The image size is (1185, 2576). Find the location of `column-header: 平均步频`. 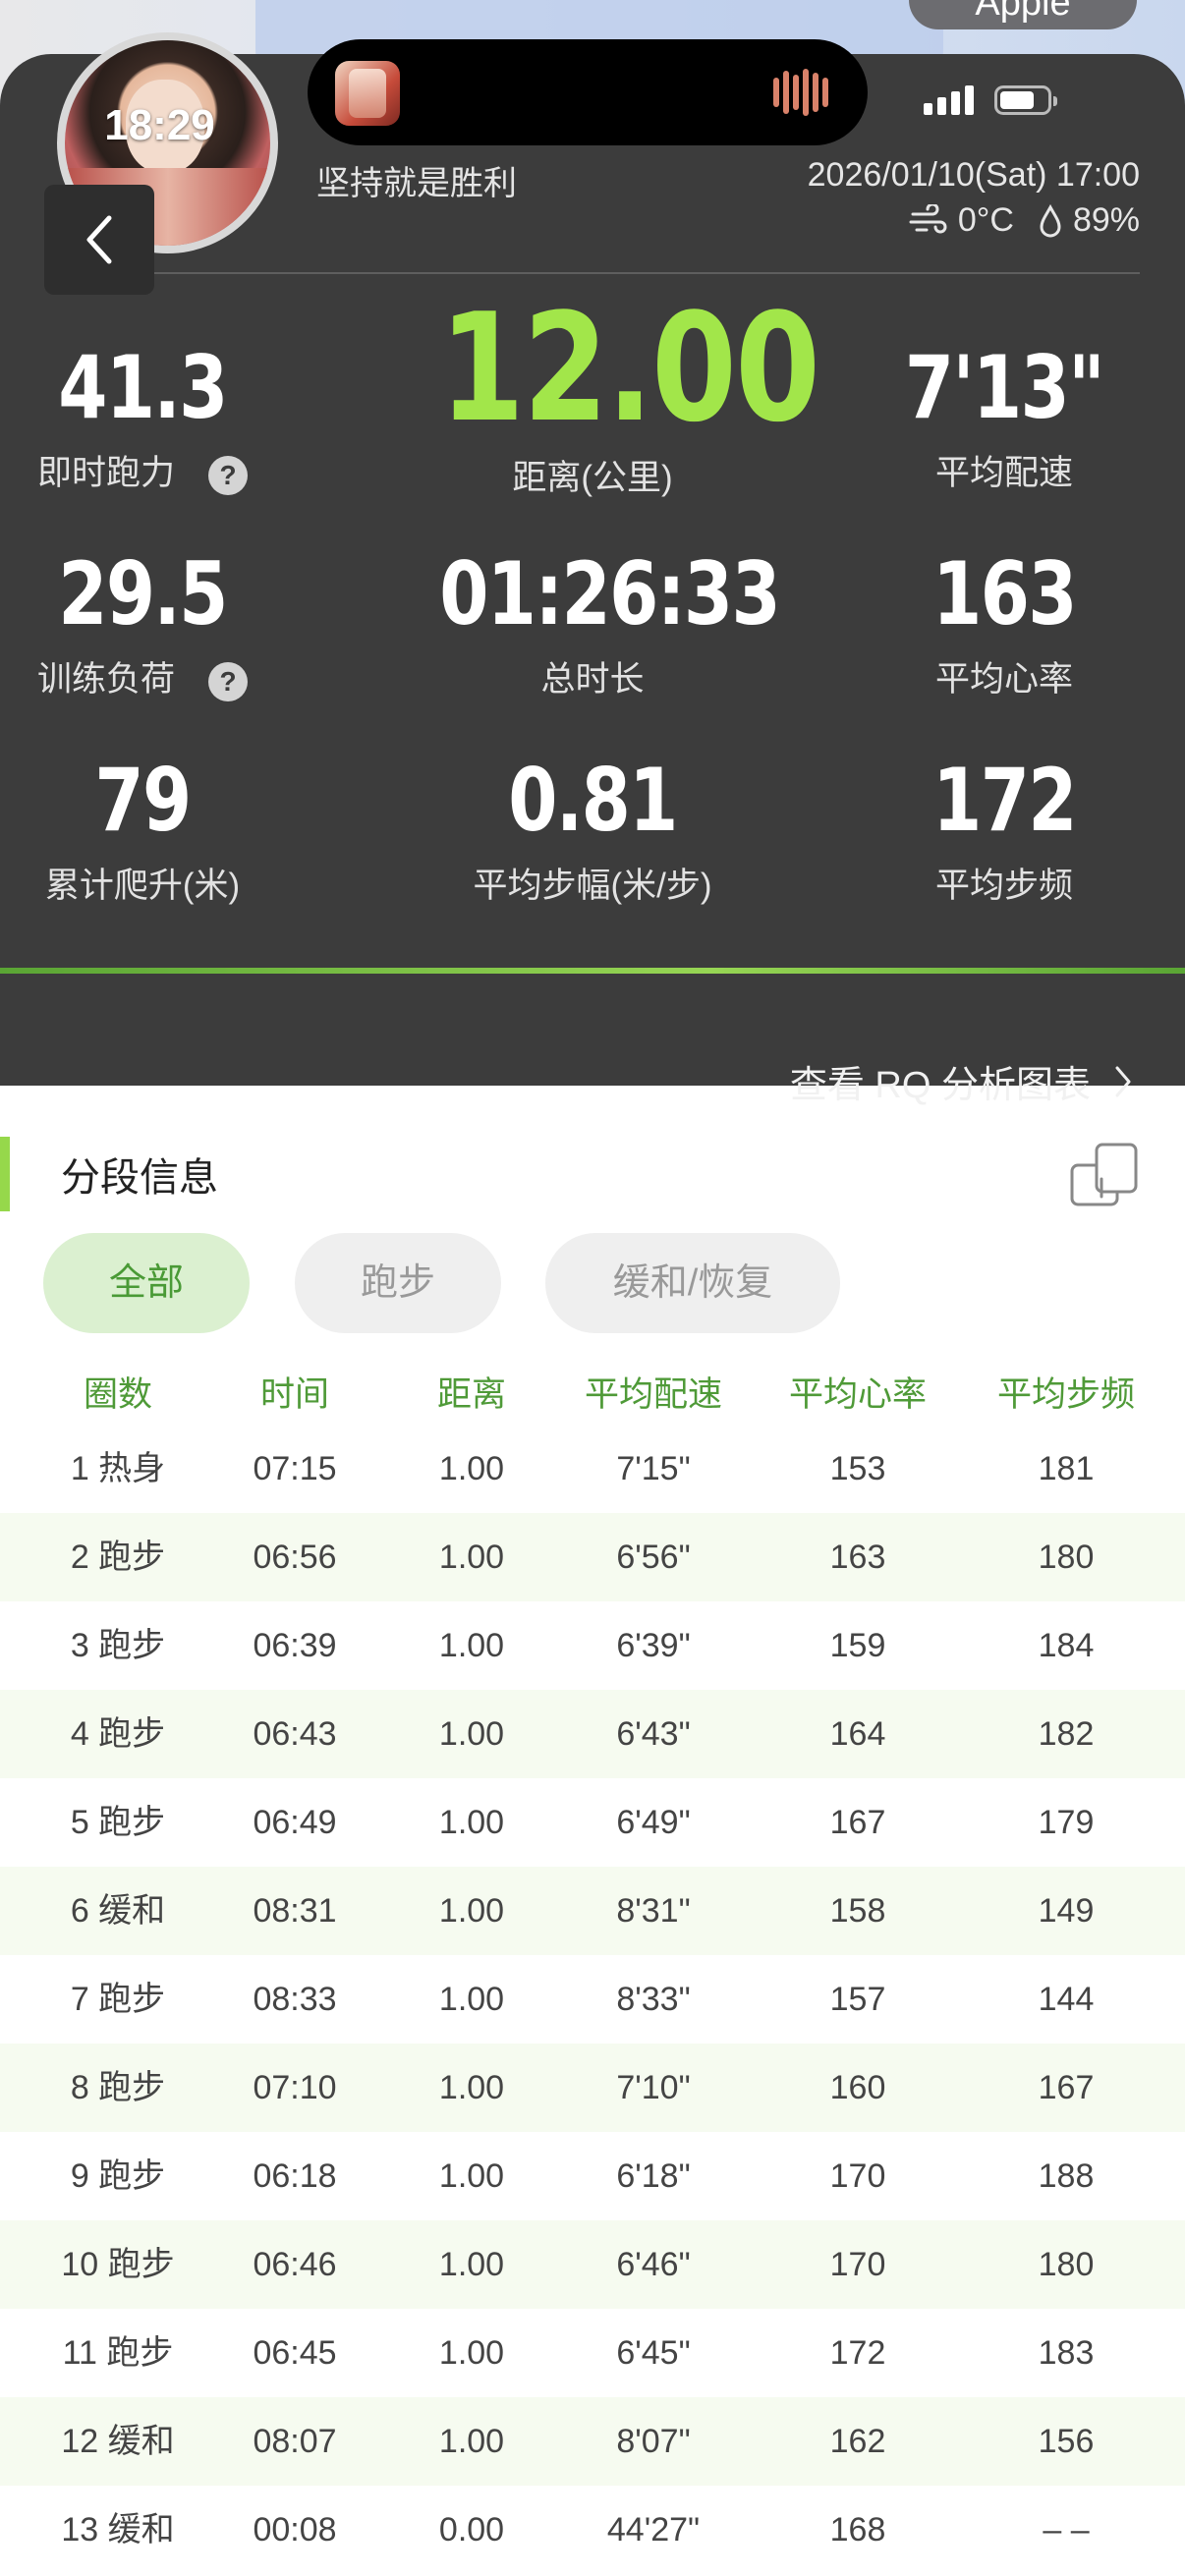

column-header: 平均步频 is located at coordinates (1065, 1394).